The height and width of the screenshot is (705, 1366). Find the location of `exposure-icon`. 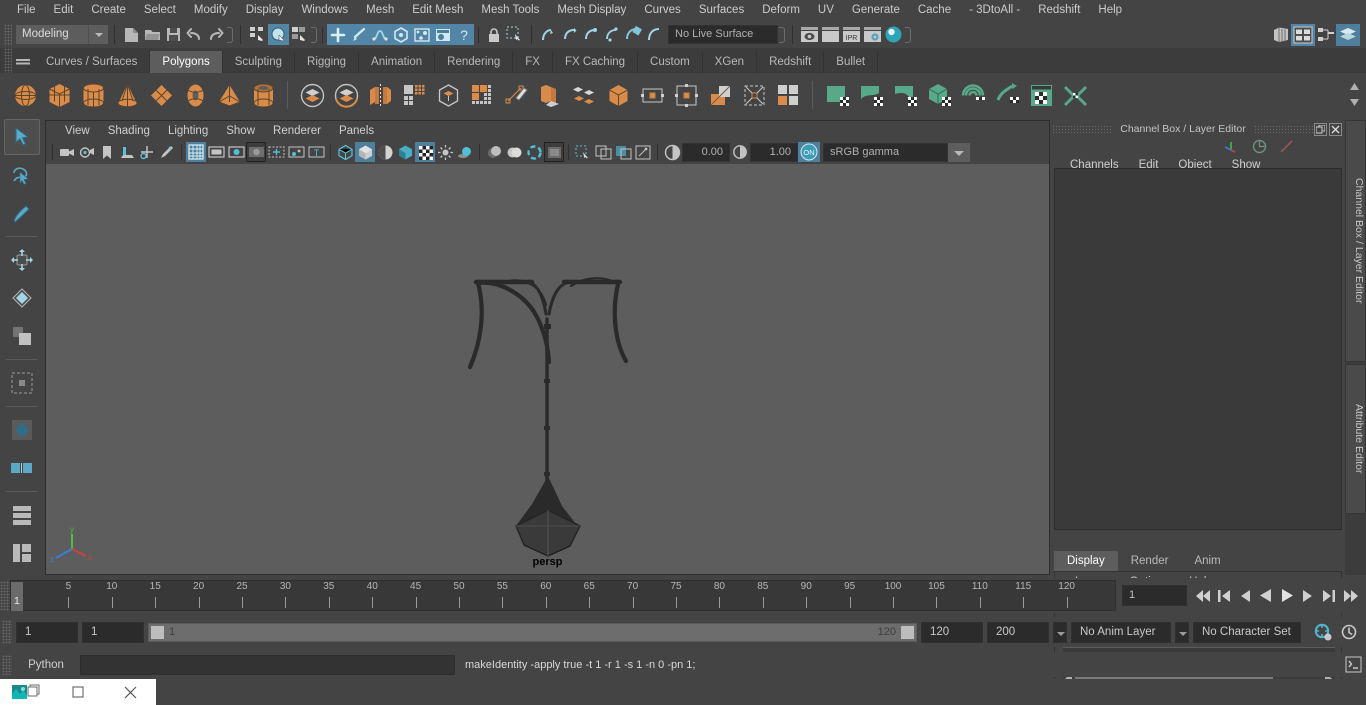

exposure-icon is located at coordinates (672, 152).